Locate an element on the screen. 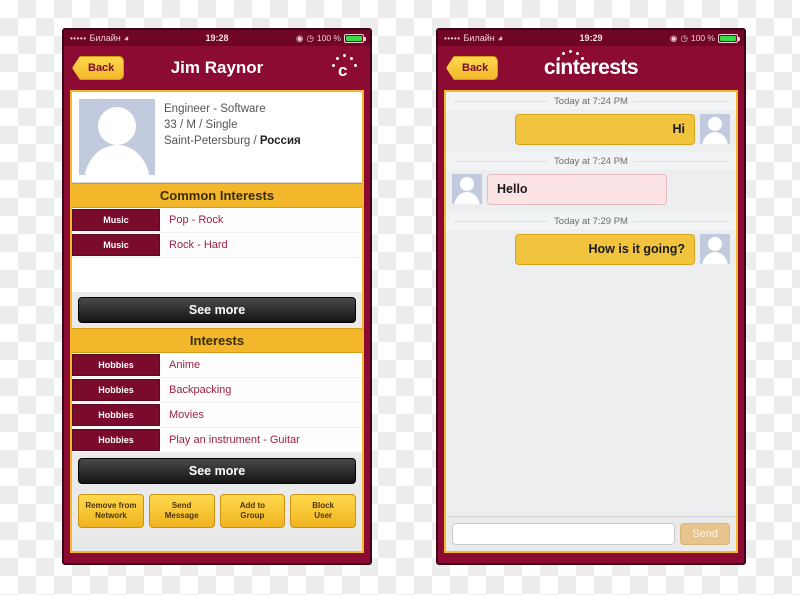 This screenshot has width=800, height=595. interests-see-more-wrap: See more is located at coordinates (217, 471).